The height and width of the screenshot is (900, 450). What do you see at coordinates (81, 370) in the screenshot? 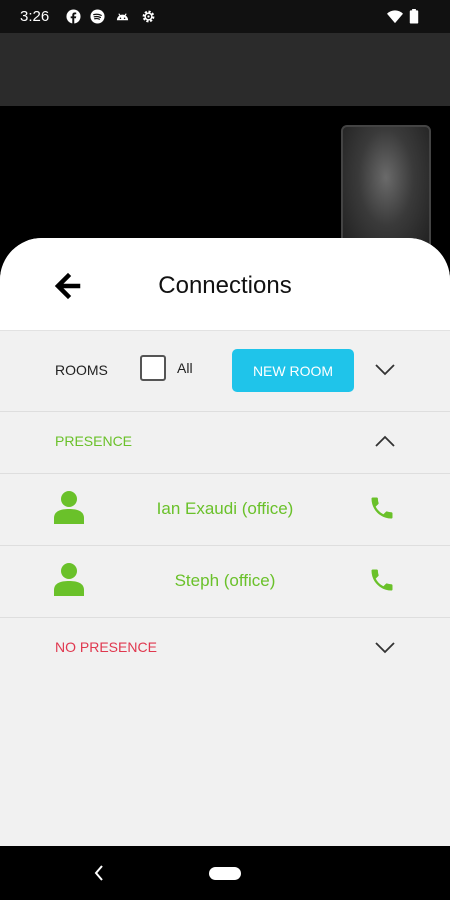
I see `rooms-label: ROOMS` at bounding box center [81, 370].